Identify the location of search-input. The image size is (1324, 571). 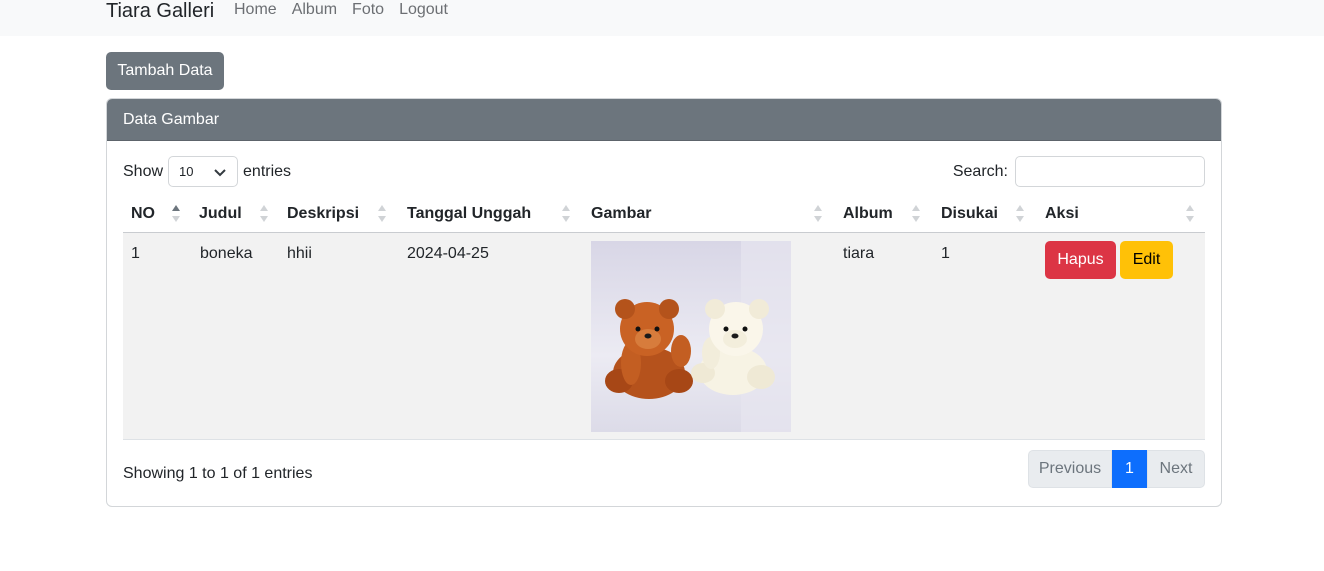
(1110, 171).